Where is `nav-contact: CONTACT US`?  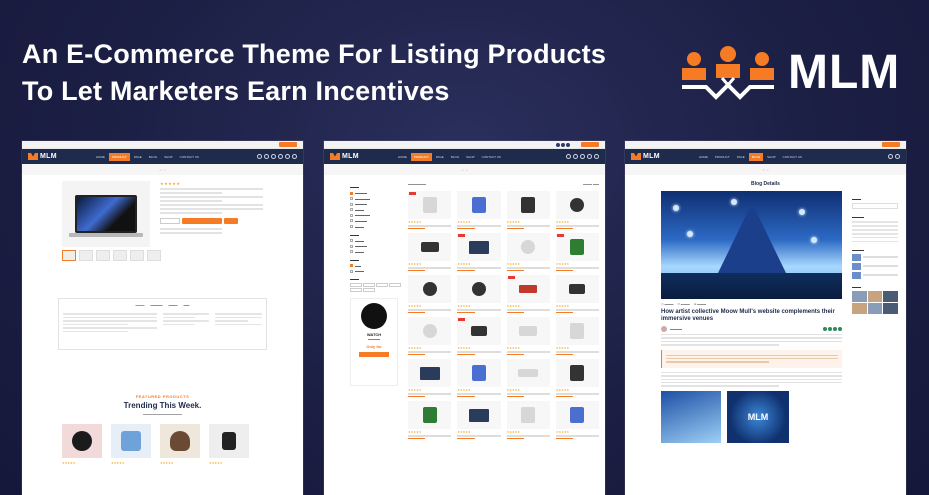 nav-contact: CONTACT US is located at coordinates (491, 157).